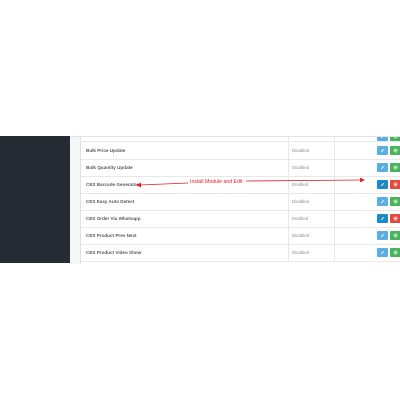  I want to click on annotation-label: Install Module and Edit, so click(216, 182).